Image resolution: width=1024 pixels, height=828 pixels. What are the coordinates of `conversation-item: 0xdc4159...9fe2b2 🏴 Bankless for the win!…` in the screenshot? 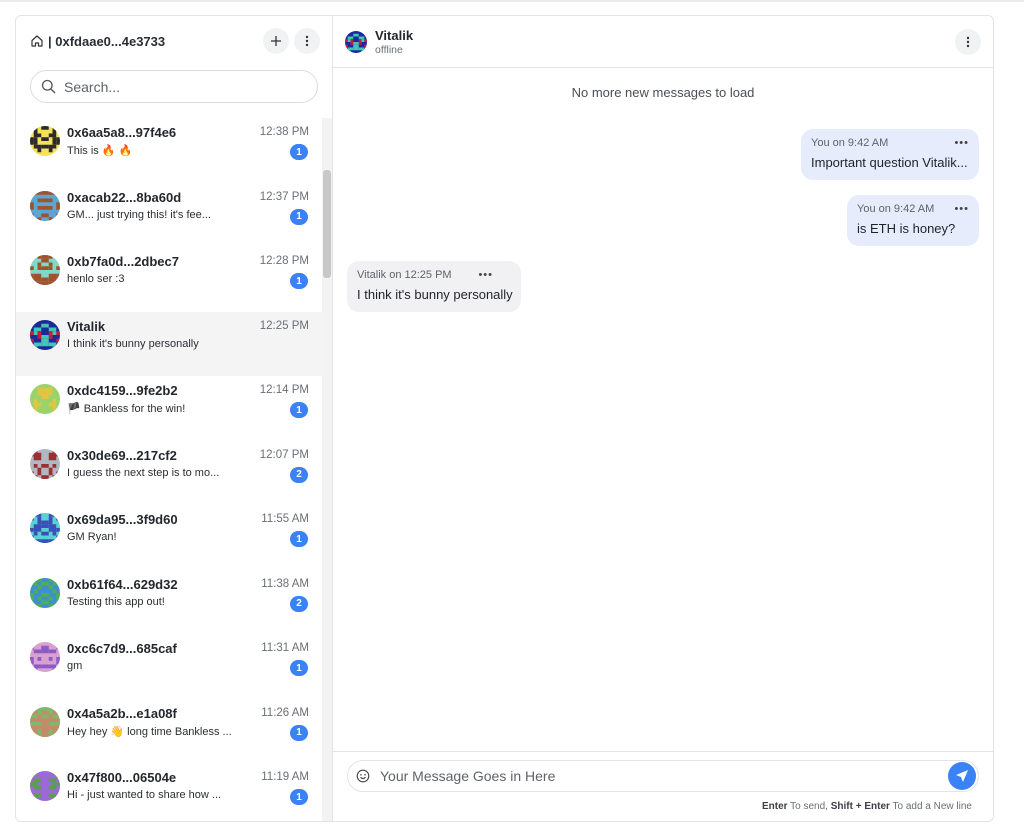 It's located at (169, 408).